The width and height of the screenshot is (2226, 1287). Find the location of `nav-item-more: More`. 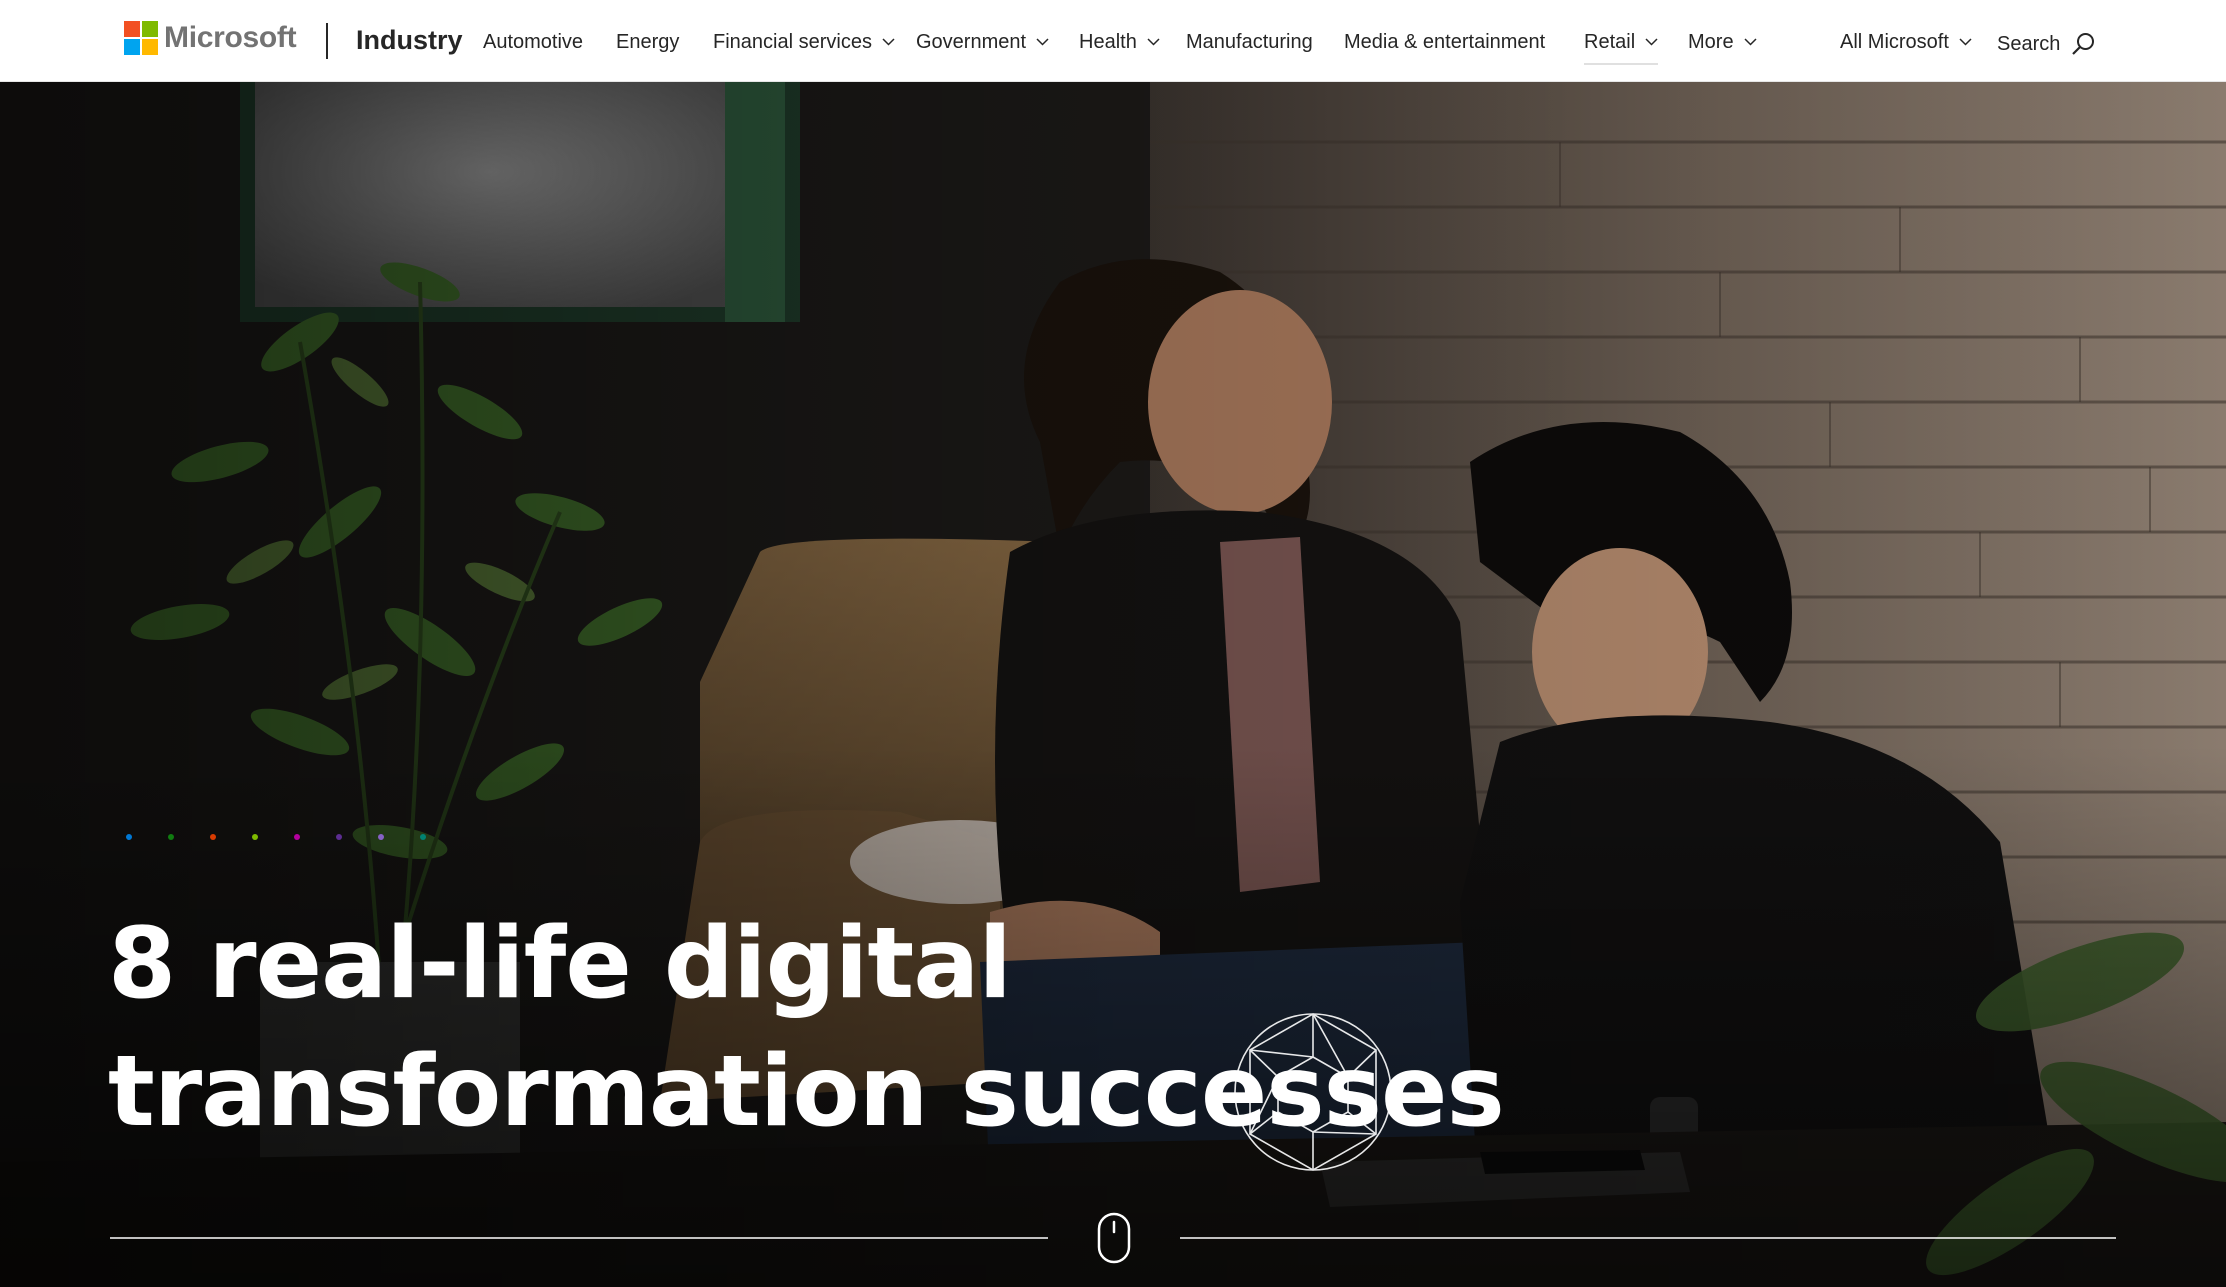

nav-item-more: More is located at coordinates (1722, 42).